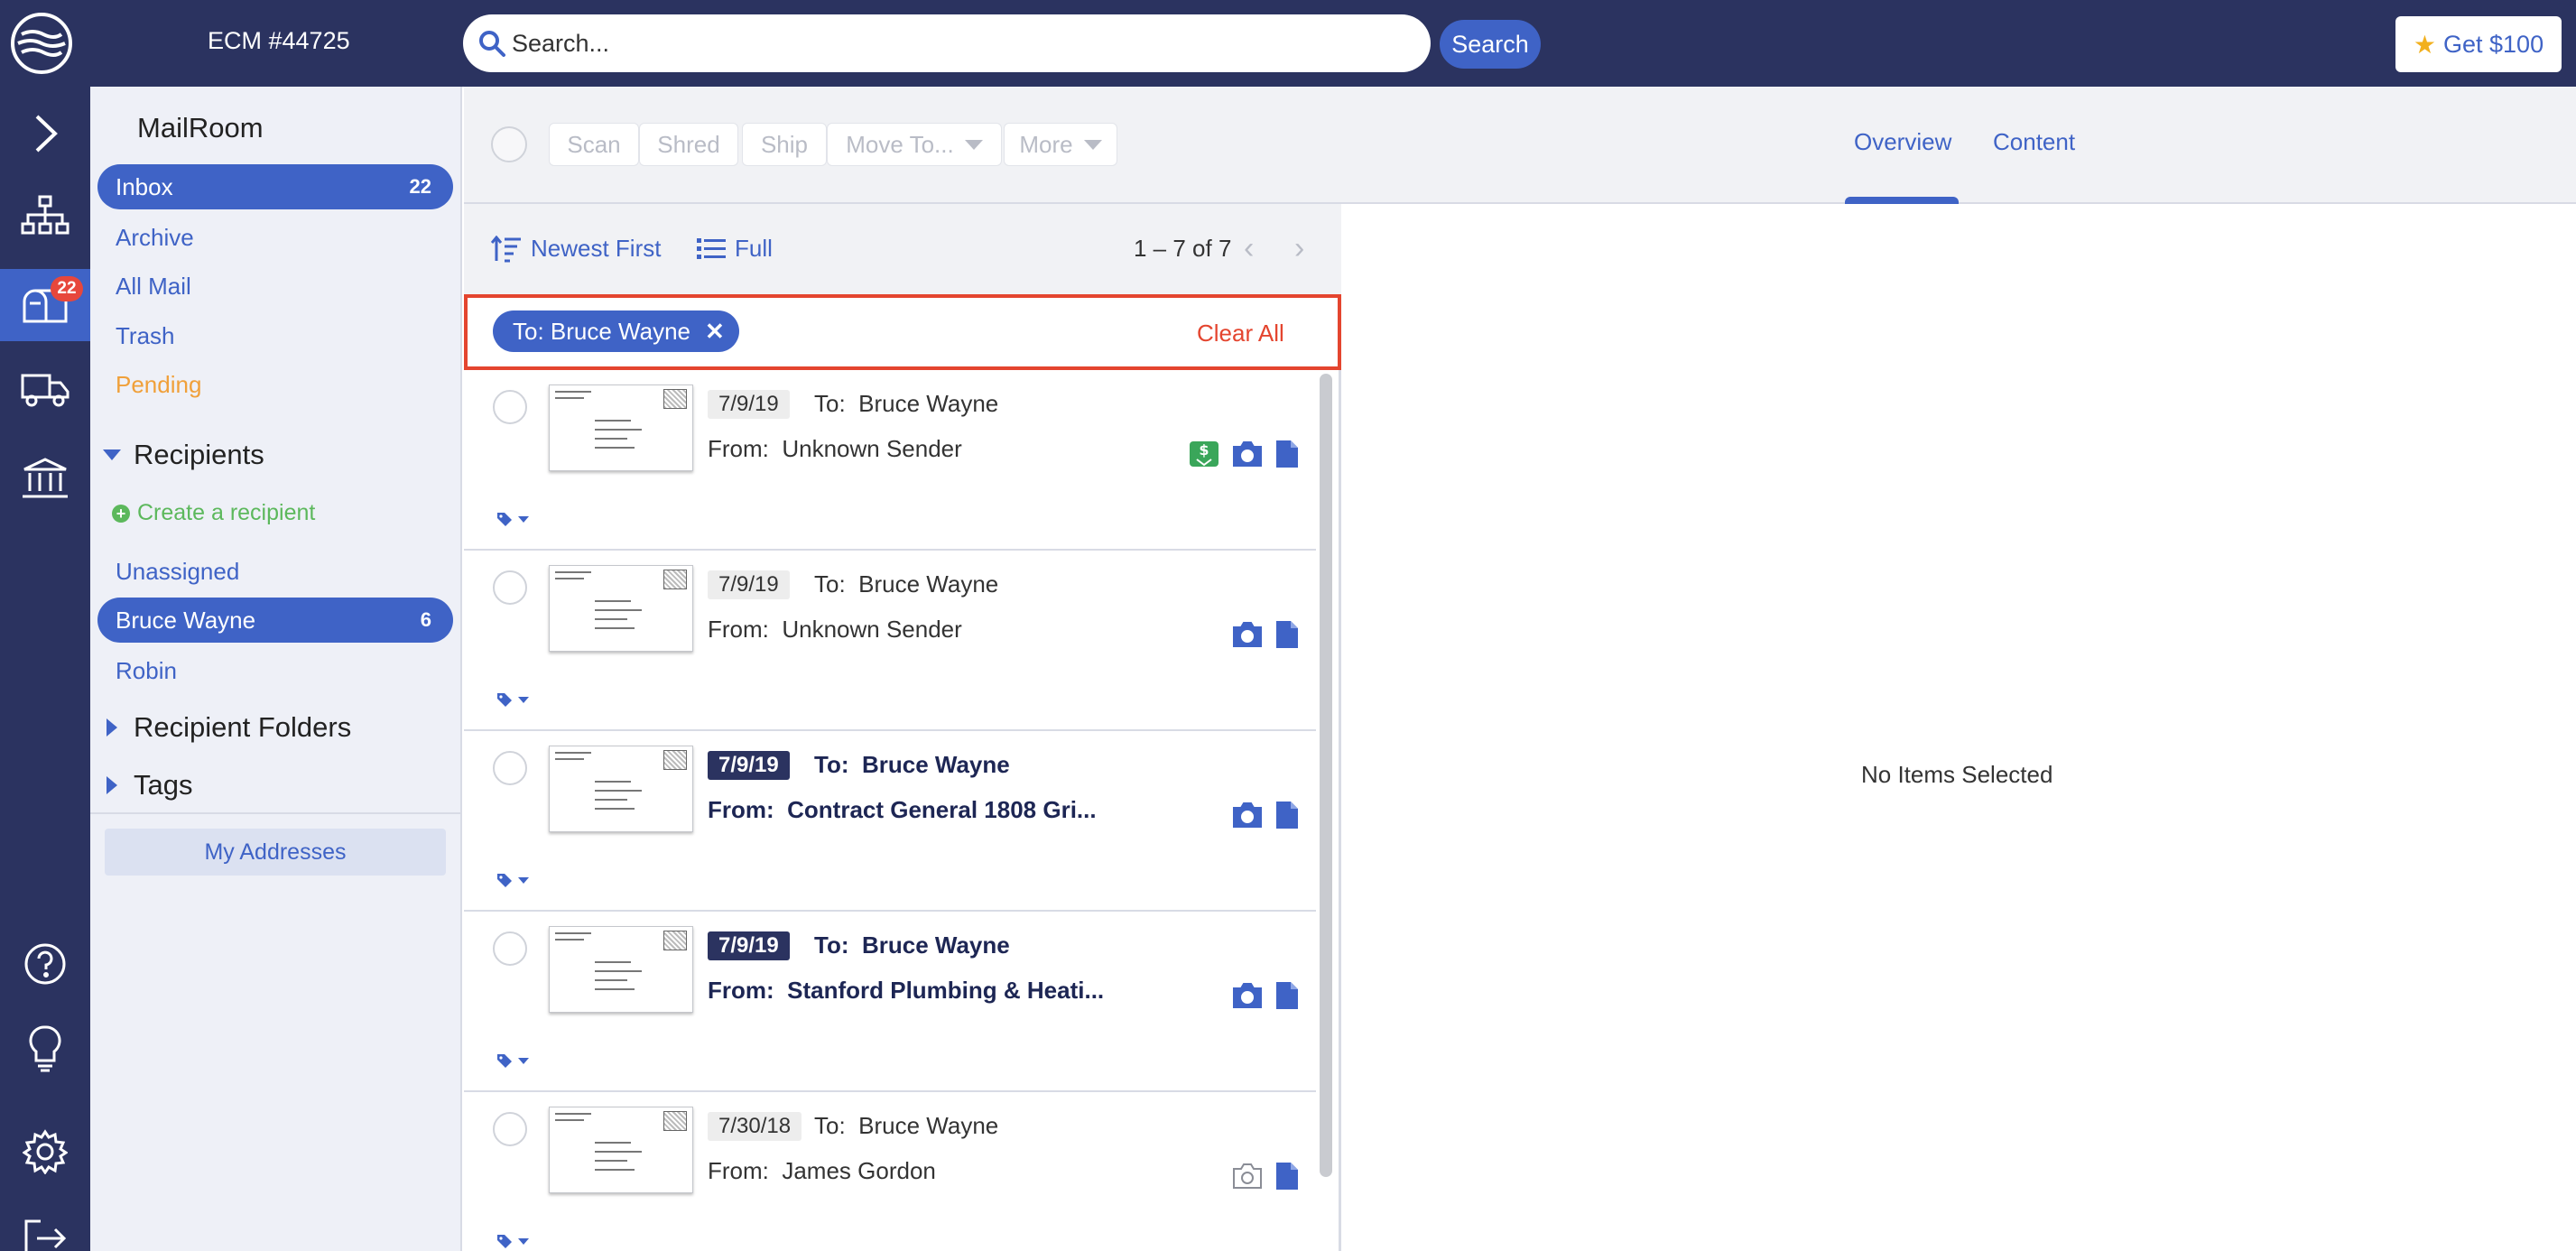  I want to click on filter-chip-label: To: Bruce Wayne, so click(602, 331).